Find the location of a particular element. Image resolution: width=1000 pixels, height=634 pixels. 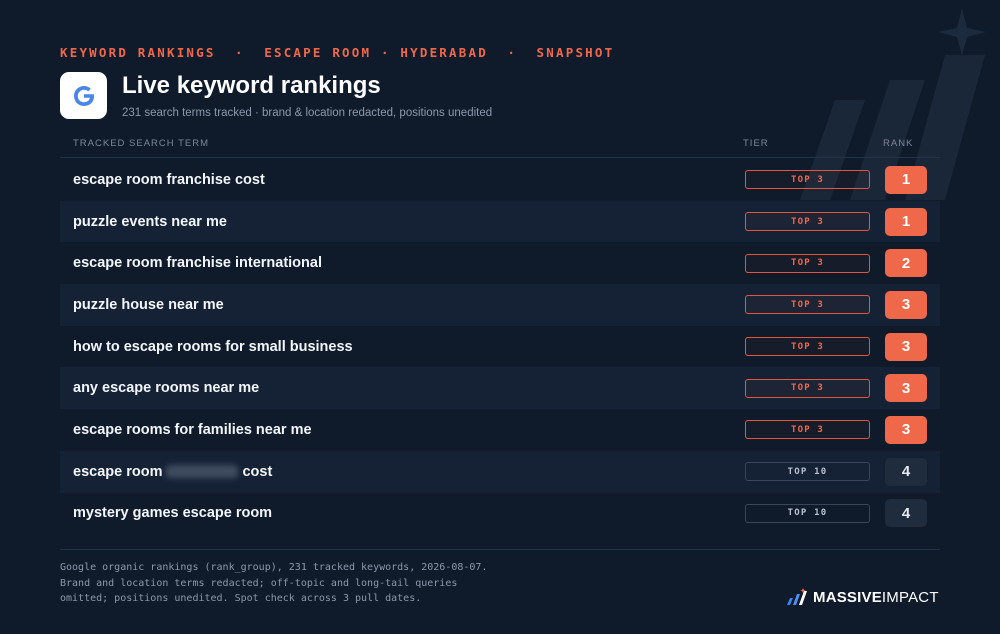

search-term-text: escape room franchise international is located at coordinates (197, 263).